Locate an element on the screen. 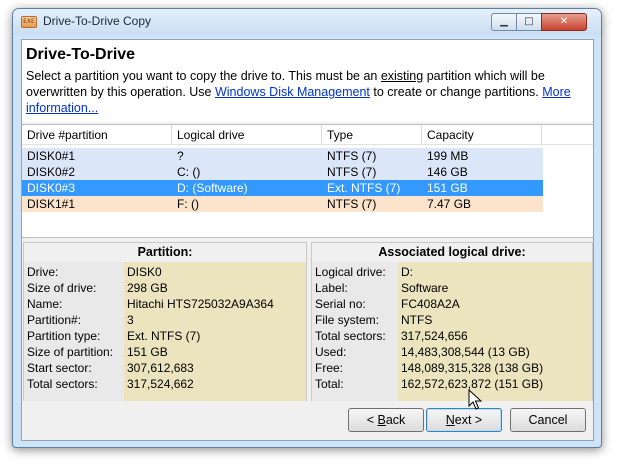 The width and height of the screenshot is (619, 465). detail-row: Size of partition: 151 GB is located at coordinates (165, 352).